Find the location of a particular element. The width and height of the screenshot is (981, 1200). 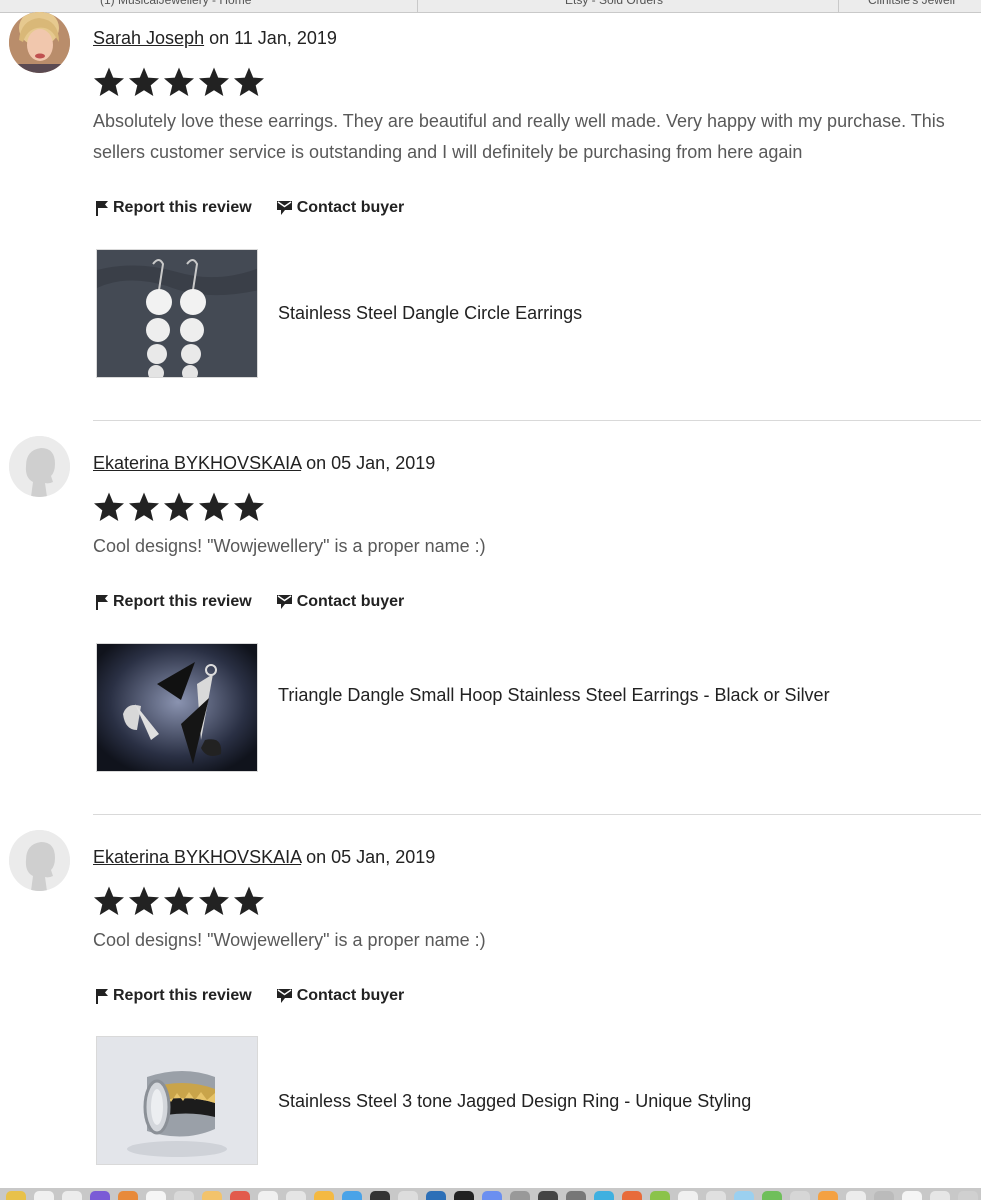

browser-tab: (1) MusicalJewellery - Home is located at coordinates (250, 6).